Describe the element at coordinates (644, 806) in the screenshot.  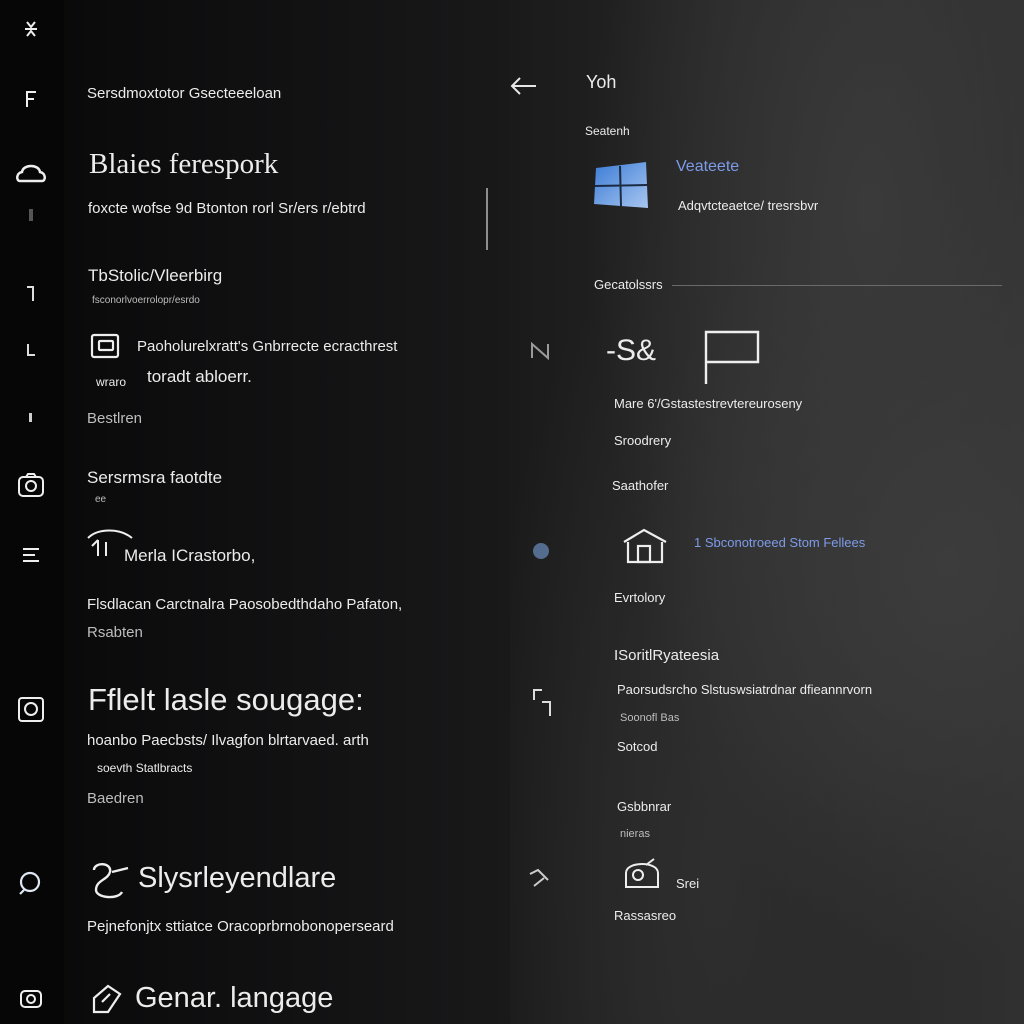
I see `right-label-d: Gsbbnrar` at that location.